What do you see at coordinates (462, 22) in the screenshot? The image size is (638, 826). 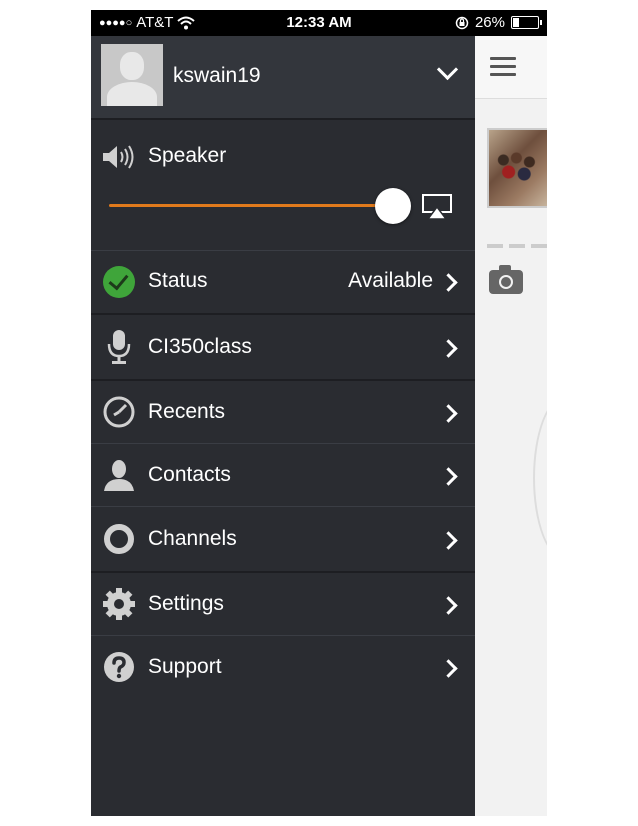 I see `rotation-lock-icon` at bounding box center [462, 22].